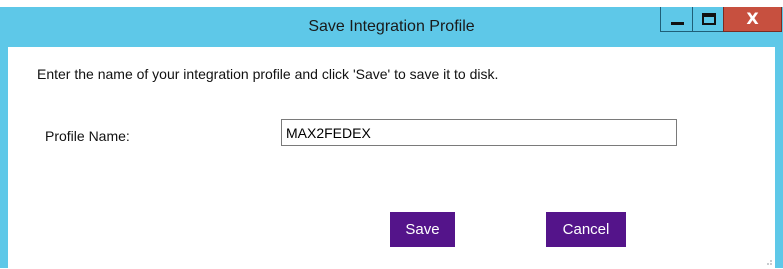 This screenshot has width=783, height=269. What do you see at coordinates (422, 229) in the screenshot?
I see `save-button: Save` at bounding box center [422, 229].